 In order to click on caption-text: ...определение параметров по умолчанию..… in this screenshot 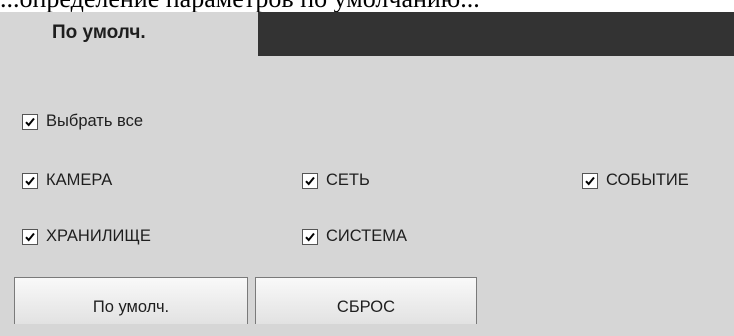, I will do `click(240, 6)`.